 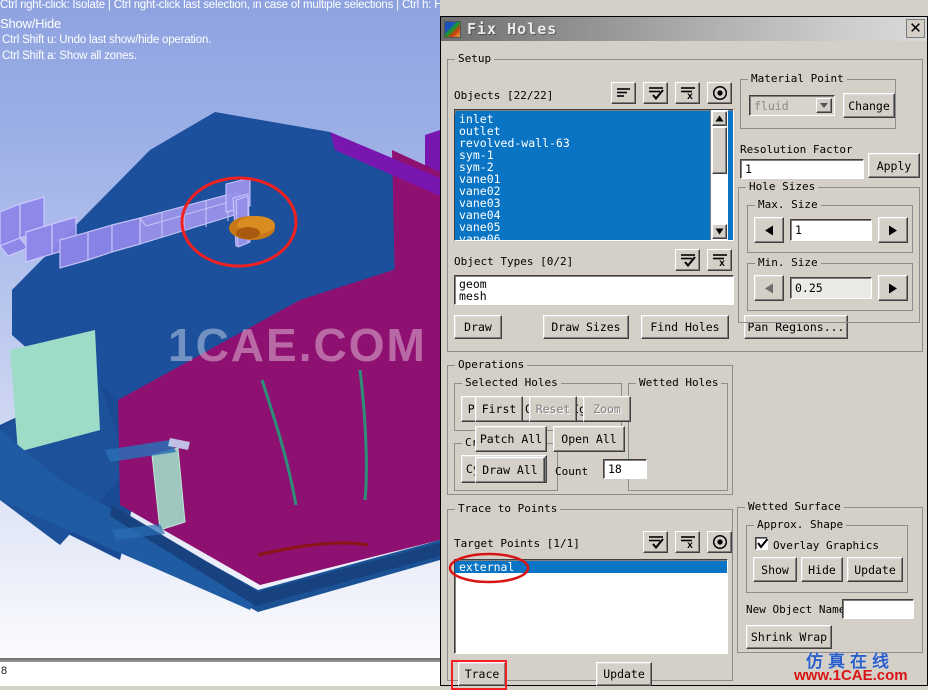 What do you see at coordinates (771, 105) in the screenshot?
I see `material-point-value: fluid` at bounding box center [771, 105].